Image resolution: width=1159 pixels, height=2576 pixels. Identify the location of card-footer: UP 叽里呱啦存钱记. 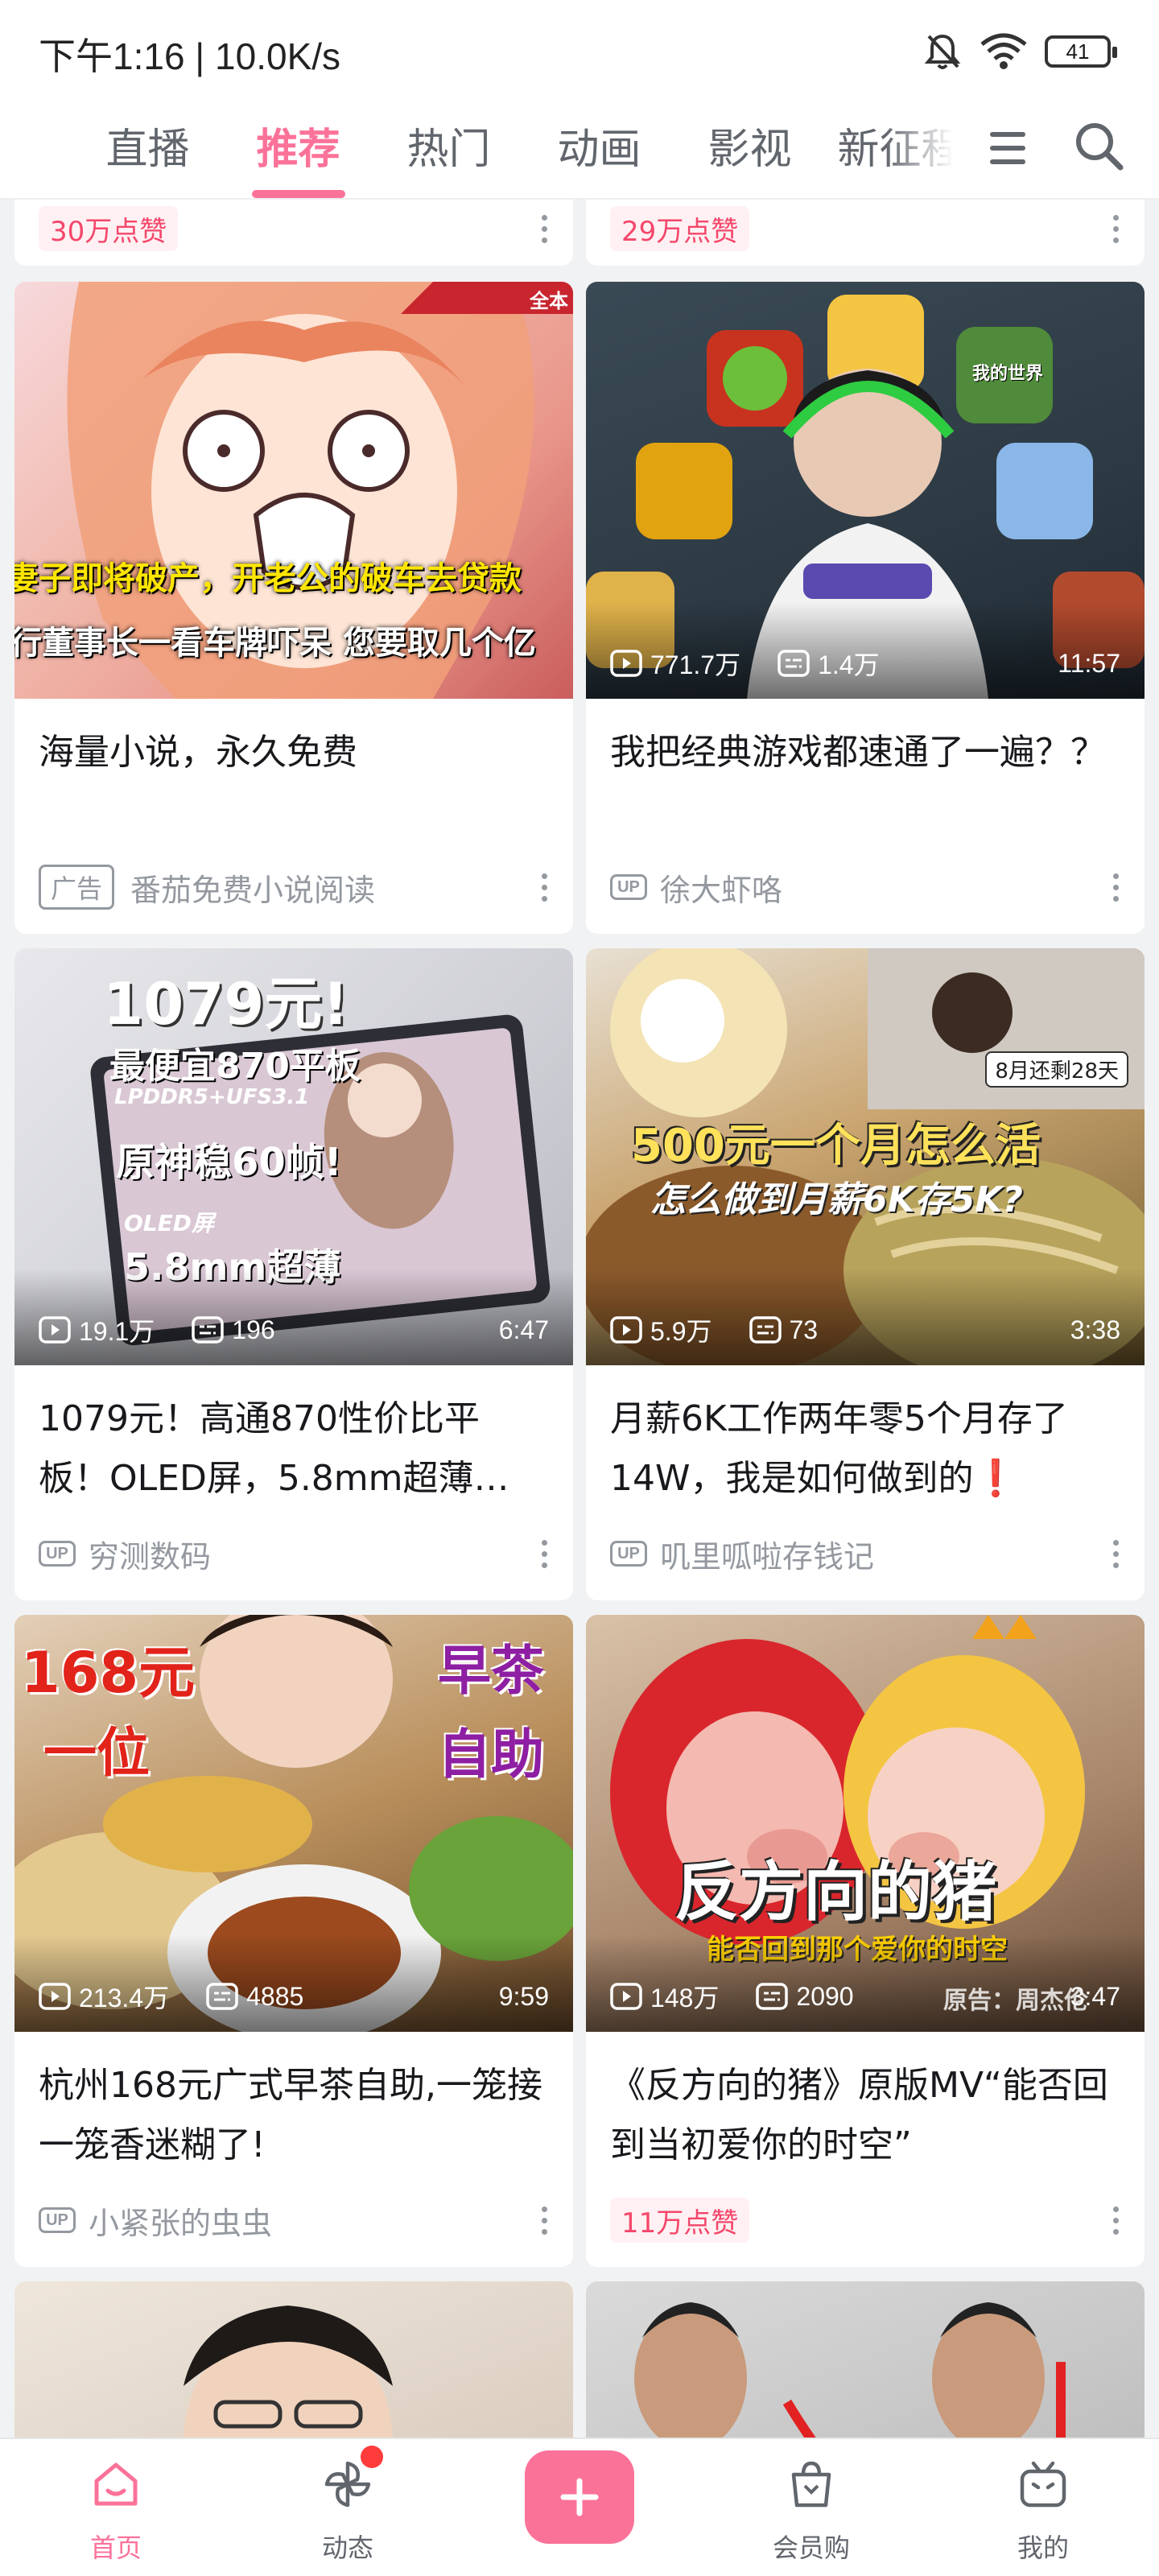
(867, 1553).